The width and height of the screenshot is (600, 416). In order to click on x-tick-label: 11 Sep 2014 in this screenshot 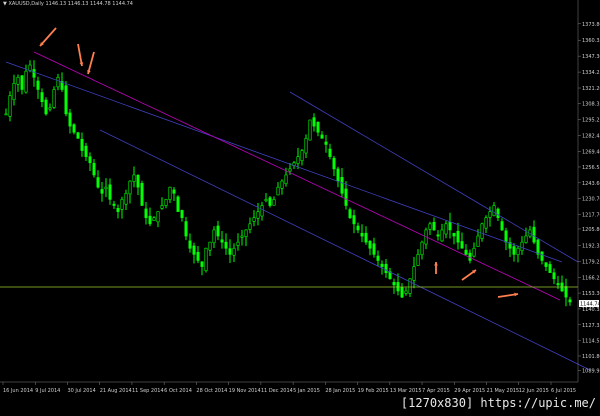, I will do `click(148, 391)`.